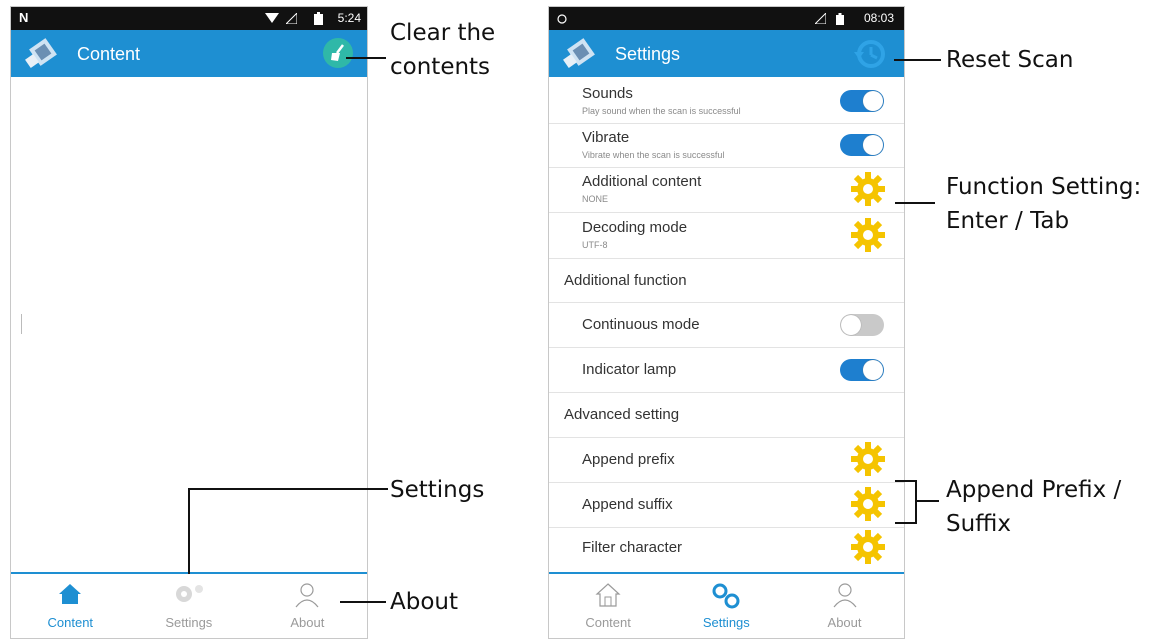  Describe the element at coordinates (607, 93) in the screenshot. I see `setting-title: Sounds` at that location.